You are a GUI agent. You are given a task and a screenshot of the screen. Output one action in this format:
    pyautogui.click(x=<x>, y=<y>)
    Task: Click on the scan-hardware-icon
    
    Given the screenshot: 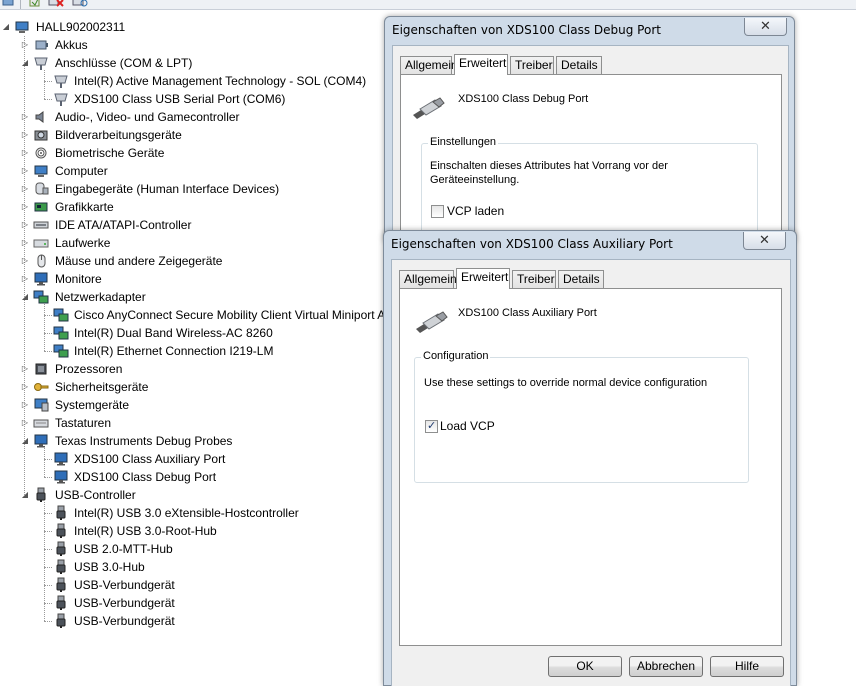 What is the action you would take?
    pyautogui.click(x=80, y=4)
    